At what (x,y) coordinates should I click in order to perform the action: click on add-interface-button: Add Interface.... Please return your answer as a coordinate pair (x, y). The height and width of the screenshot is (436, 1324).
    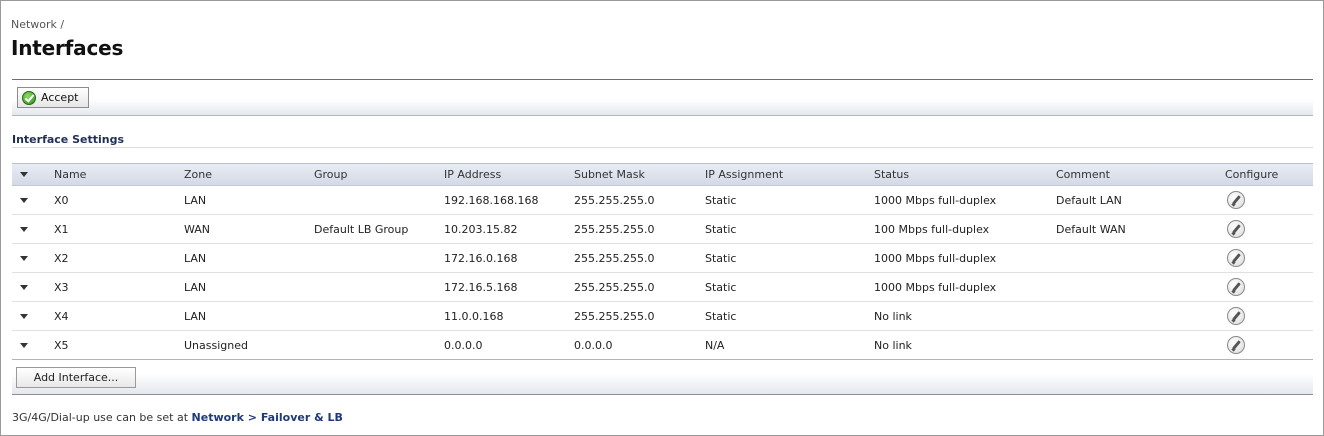
    Looking at the image, I should click on (76, 377).